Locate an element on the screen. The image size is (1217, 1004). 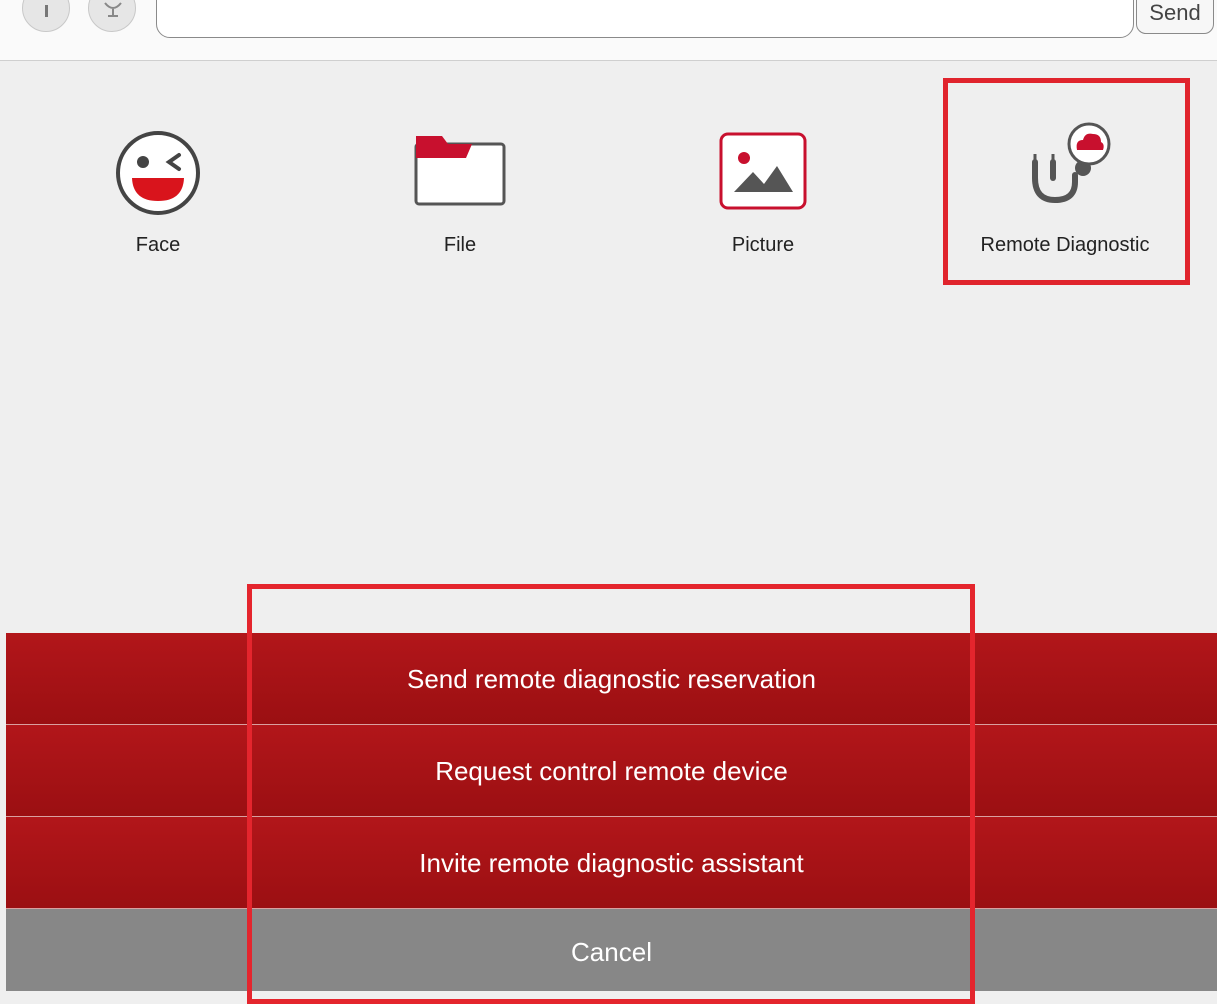
send-button: Send is located at coordinates (1175, 17).